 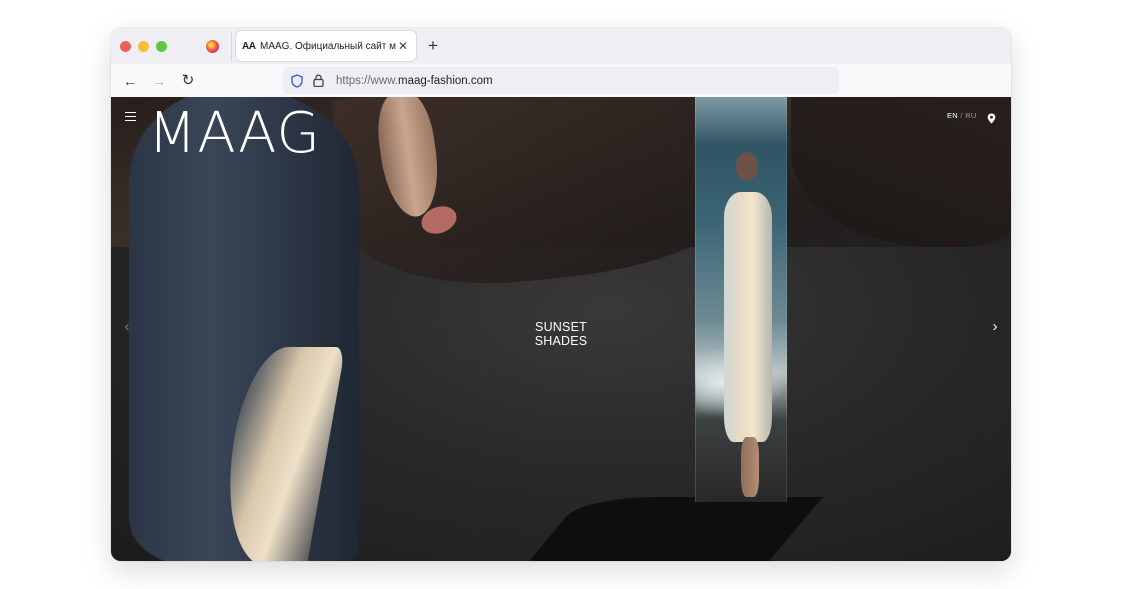 What do you see at coordinates (143, 46) in the screenshot?
I see `minimize-window-button` at bounding box center [143, 46].